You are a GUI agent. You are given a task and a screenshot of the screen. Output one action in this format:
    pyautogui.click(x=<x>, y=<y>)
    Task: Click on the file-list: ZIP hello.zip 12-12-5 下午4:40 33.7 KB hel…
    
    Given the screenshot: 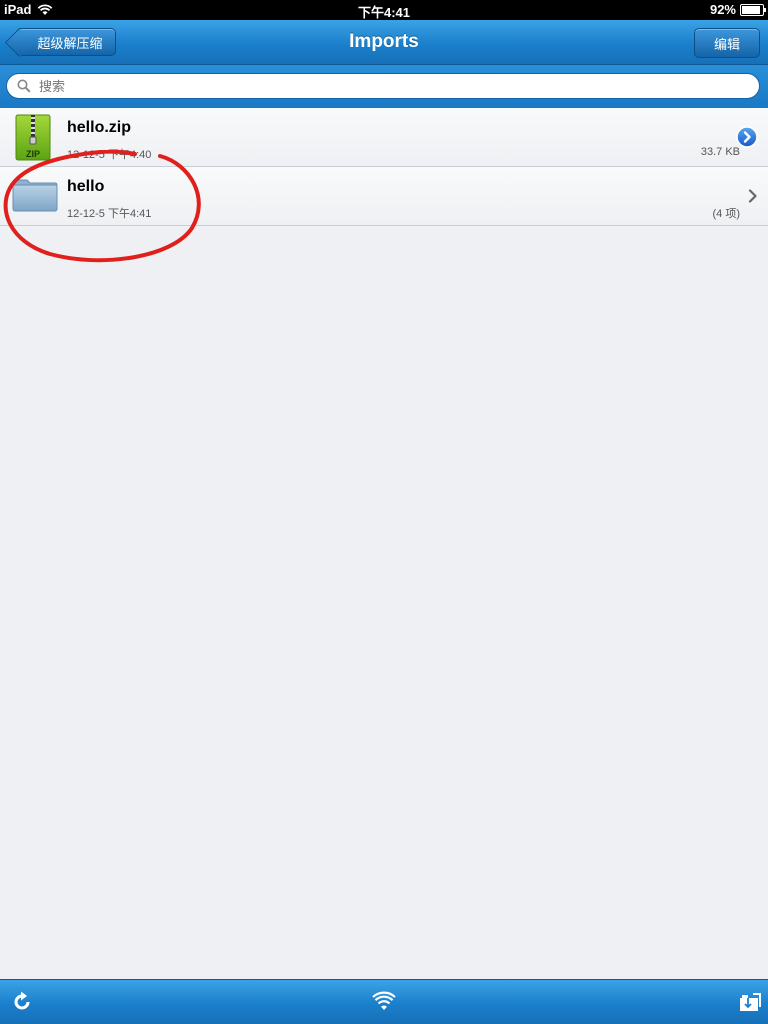 What is the action you would take?
    pyautogui.click(x=384, y=167)
    